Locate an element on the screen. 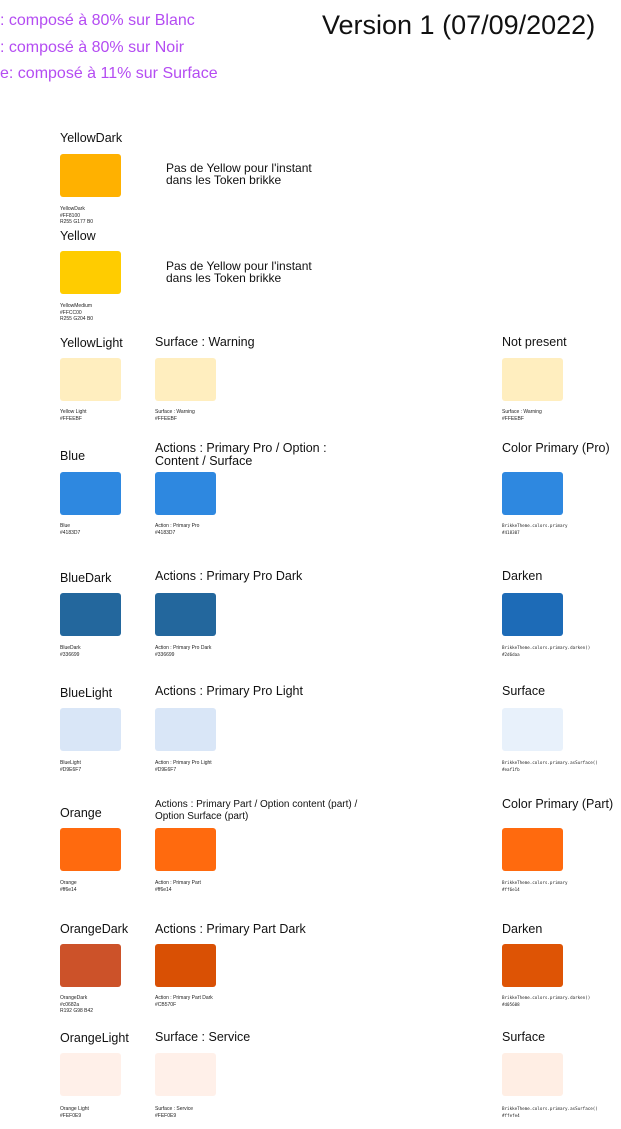 Image resolution: width=621 pixels, height=1129 pixels. col-title-color-primary-part: Color Primary (Part) is located at coordinates (558, 804).